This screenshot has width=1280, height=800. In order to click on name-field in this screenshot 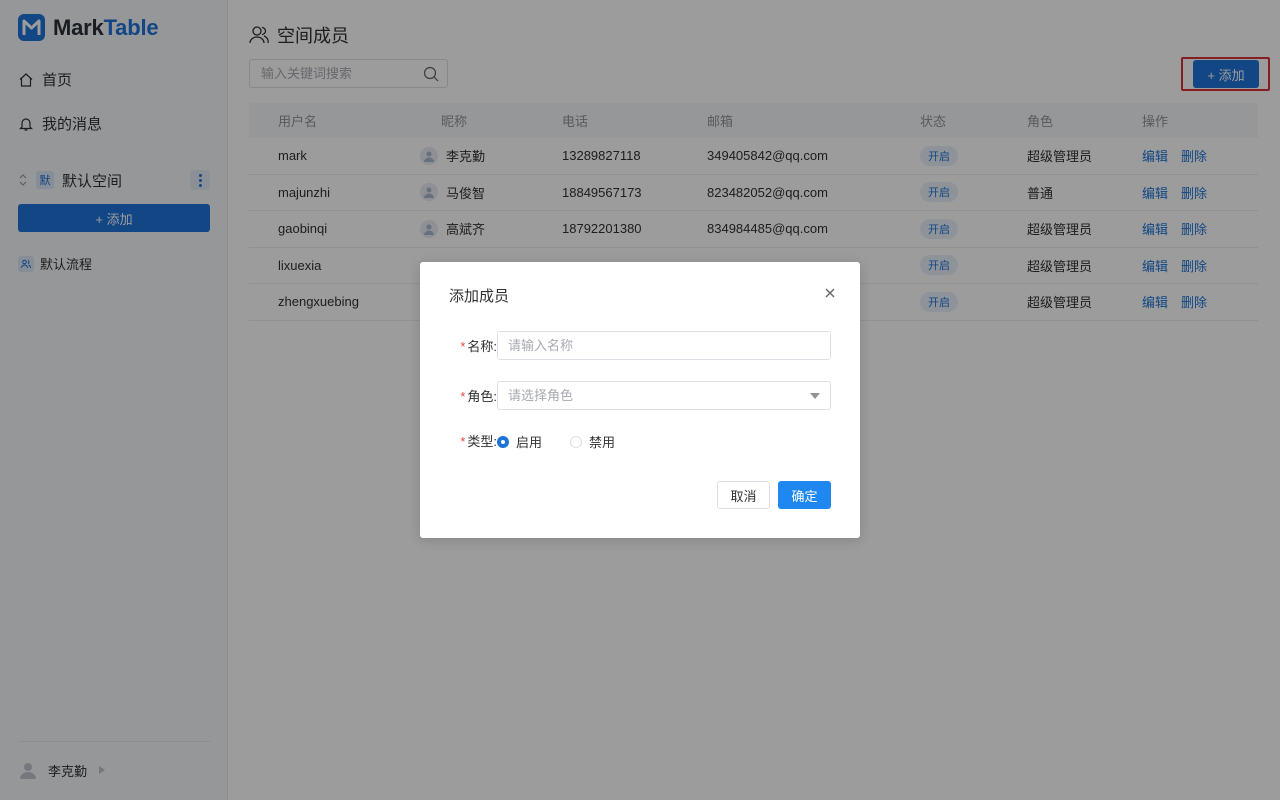, I will do `click(664, 345)`.